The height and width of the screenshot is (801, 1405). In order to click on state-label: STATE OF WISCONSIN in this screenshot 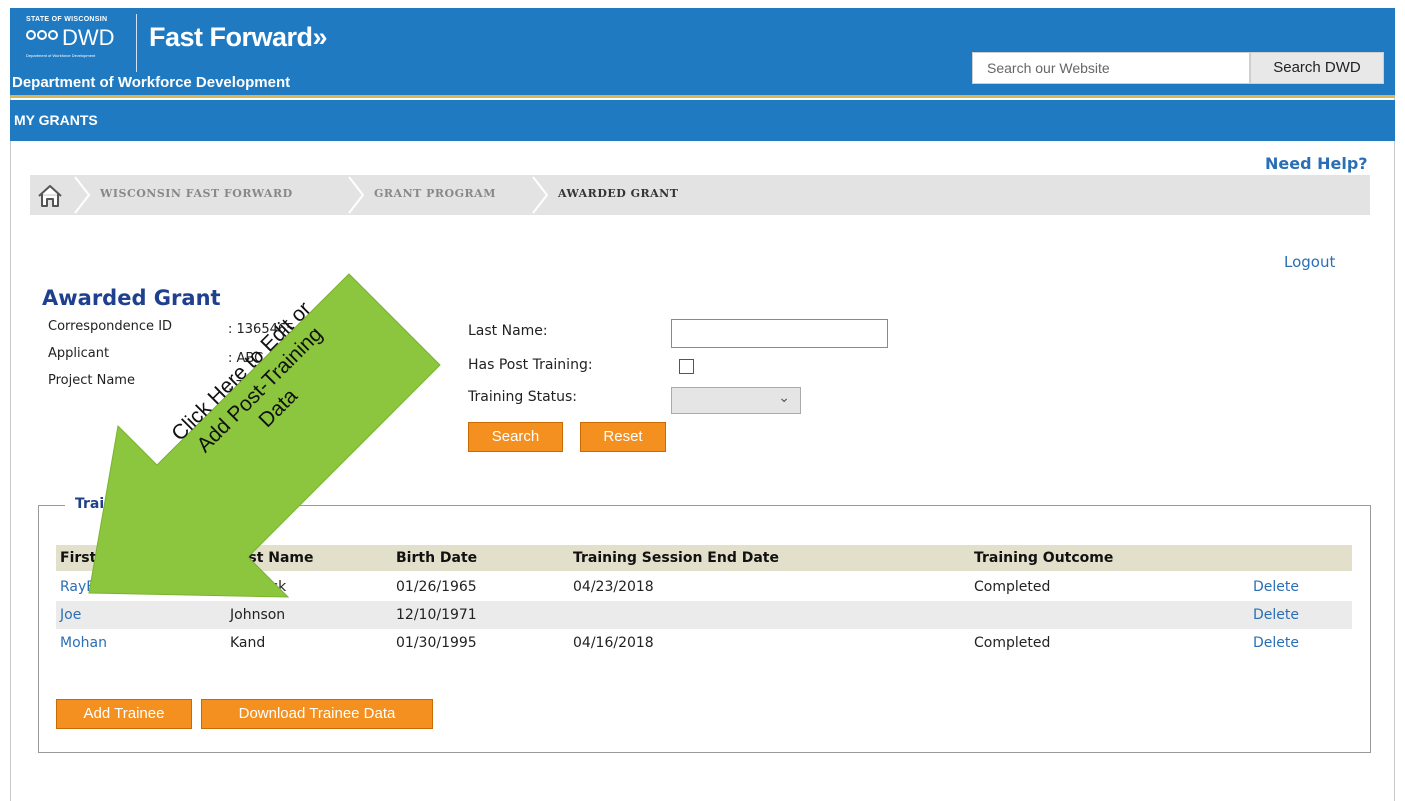, I will do `click(67, 19)`.